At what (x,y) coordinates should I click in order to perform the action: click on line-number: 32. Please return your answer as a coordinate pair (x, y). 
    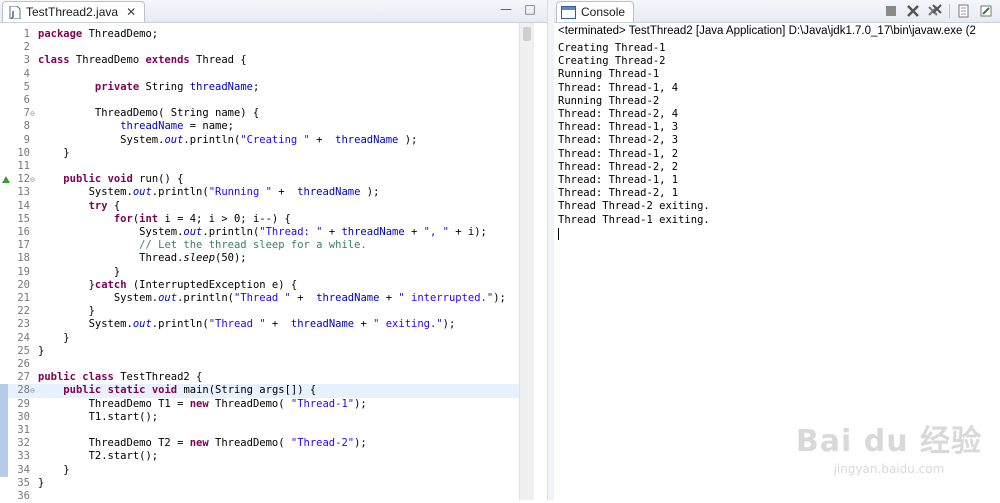
    Looking at the image, I should click on (23, 443).